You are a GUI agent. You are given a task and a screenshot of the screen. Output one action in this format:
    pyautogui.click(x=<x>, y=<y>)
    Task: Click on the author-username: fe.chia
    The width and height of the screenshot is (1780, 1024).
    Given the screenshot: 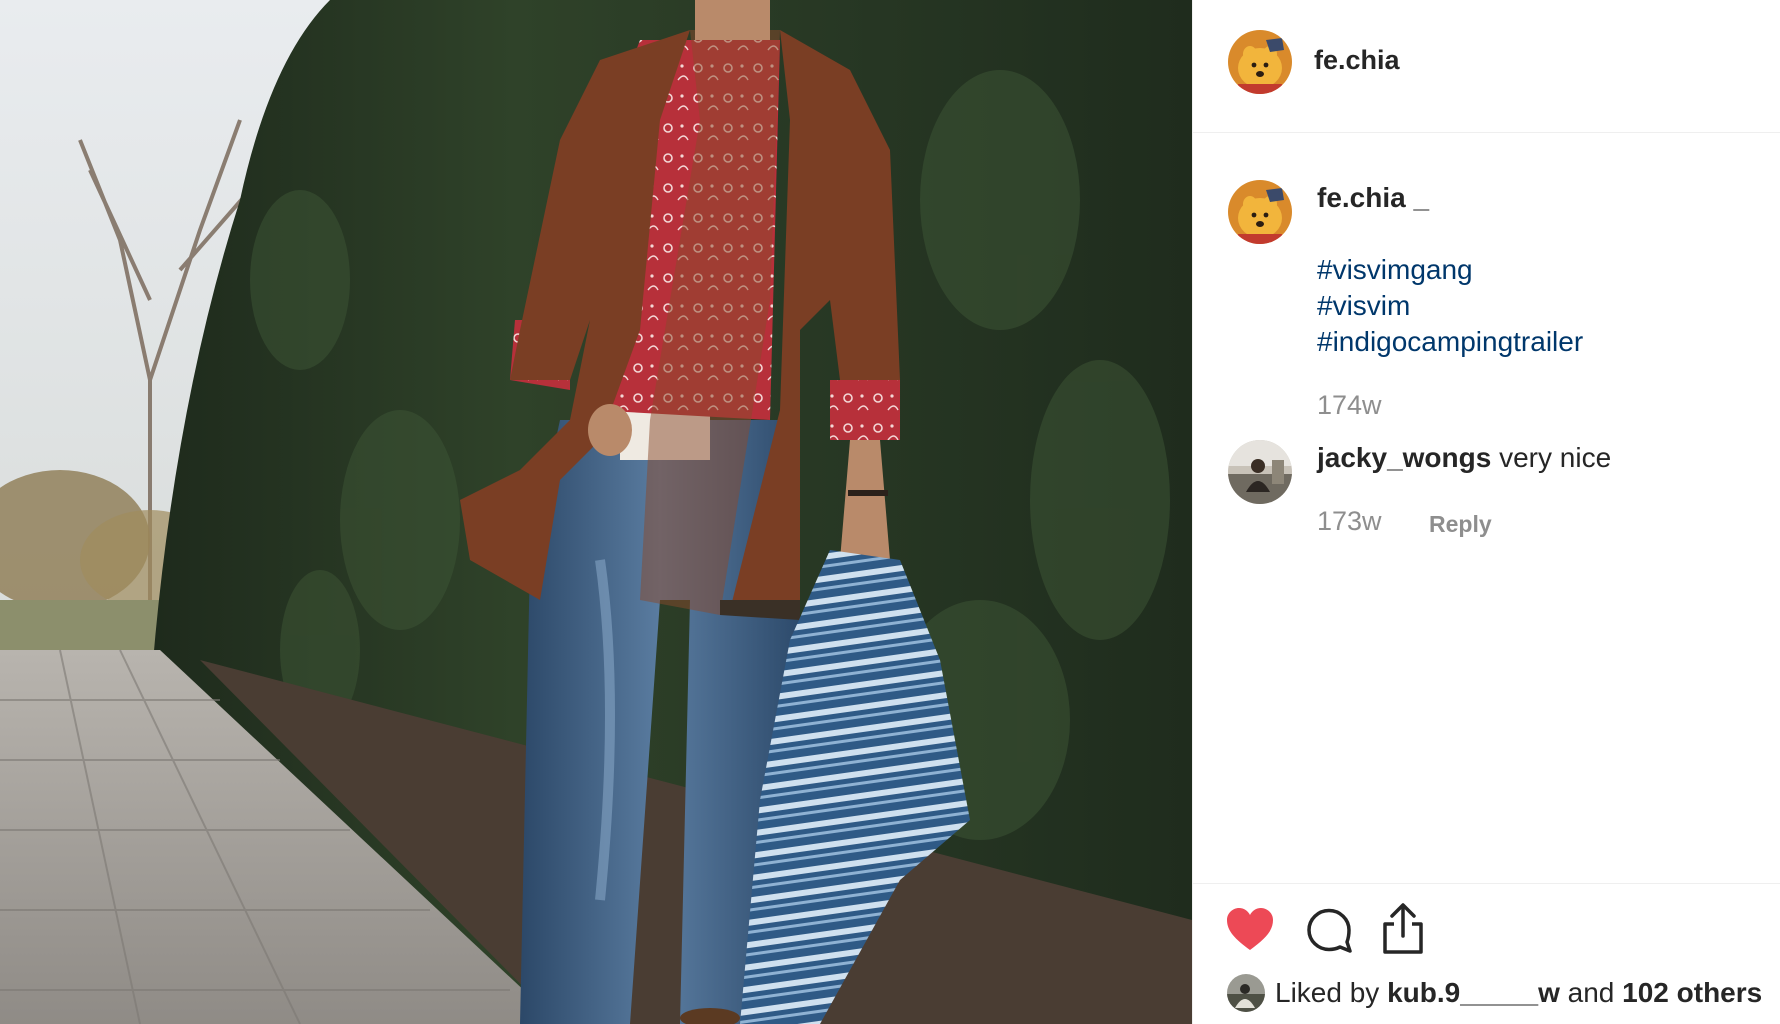 What is the action you would take?
    pyautogui.click(x=1357, y=60)
    